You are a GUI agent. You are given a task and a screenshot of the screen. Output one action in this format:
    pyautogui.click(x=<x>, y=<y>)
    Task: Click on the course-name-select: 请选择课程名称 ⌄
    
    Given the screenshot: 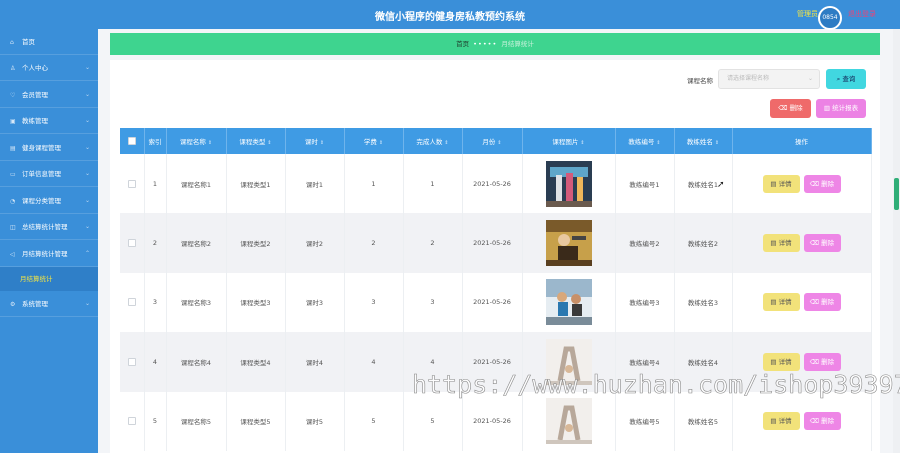 What is the action you would take?
    pyautogui.click(x=769, y=79)
    